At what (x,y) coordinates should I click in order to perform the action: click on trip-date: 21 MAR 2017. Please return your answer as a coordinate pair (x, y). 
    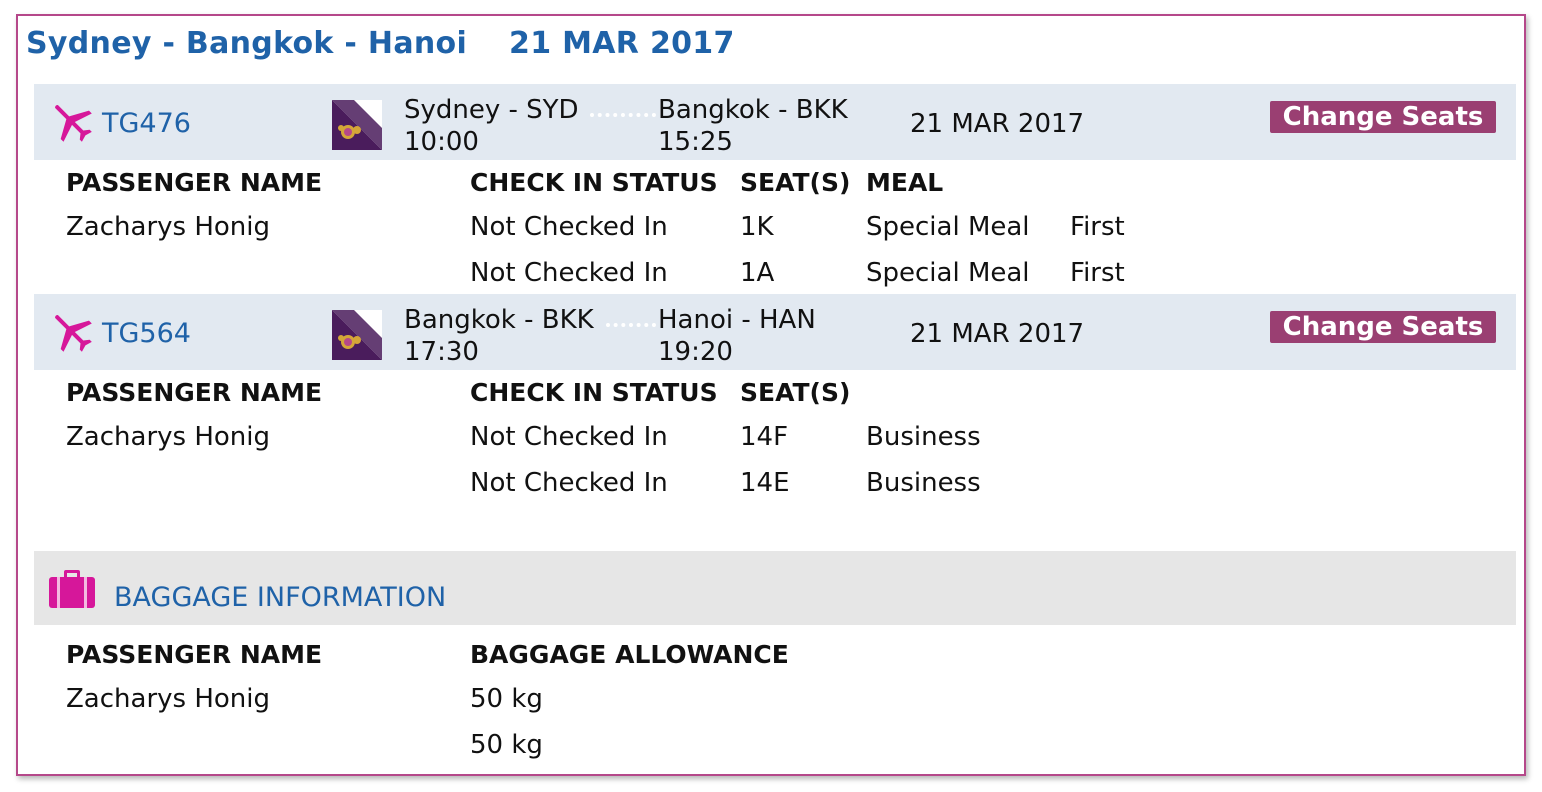
    Looking at the image, I should click on (622, 43).